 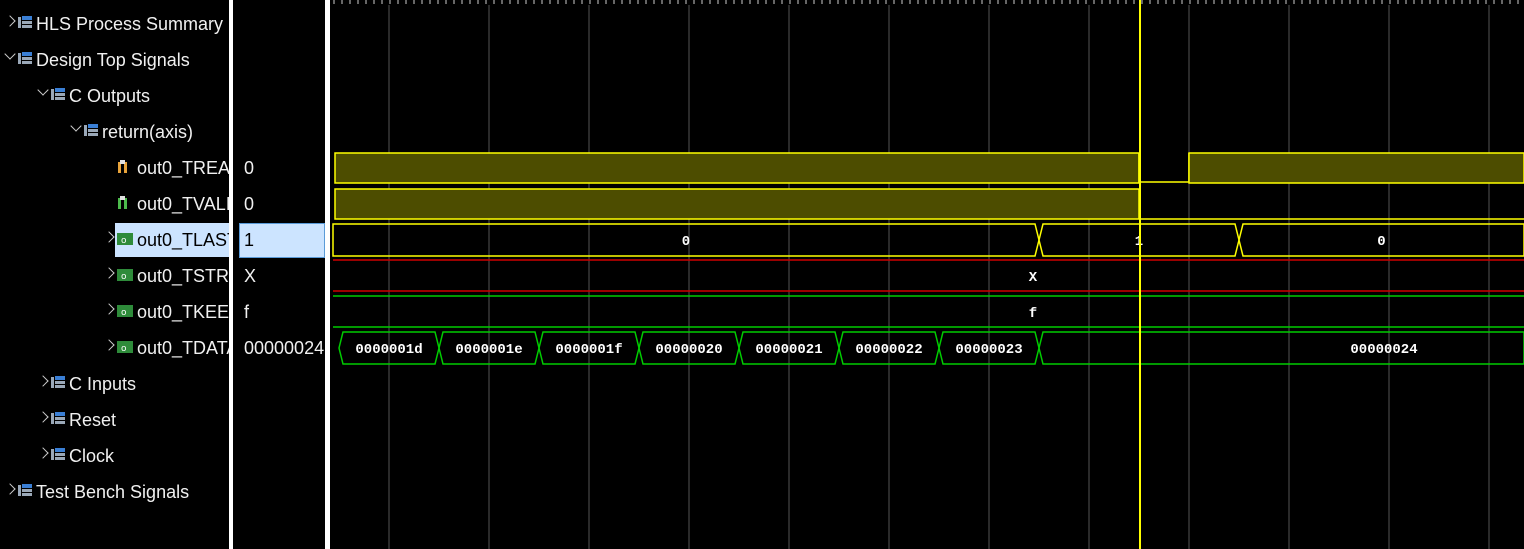 What do you see at coordinates (1033, 278) in the screenshot?
I see `tstrb-value-label: X` at bounding box center [1033, 278].